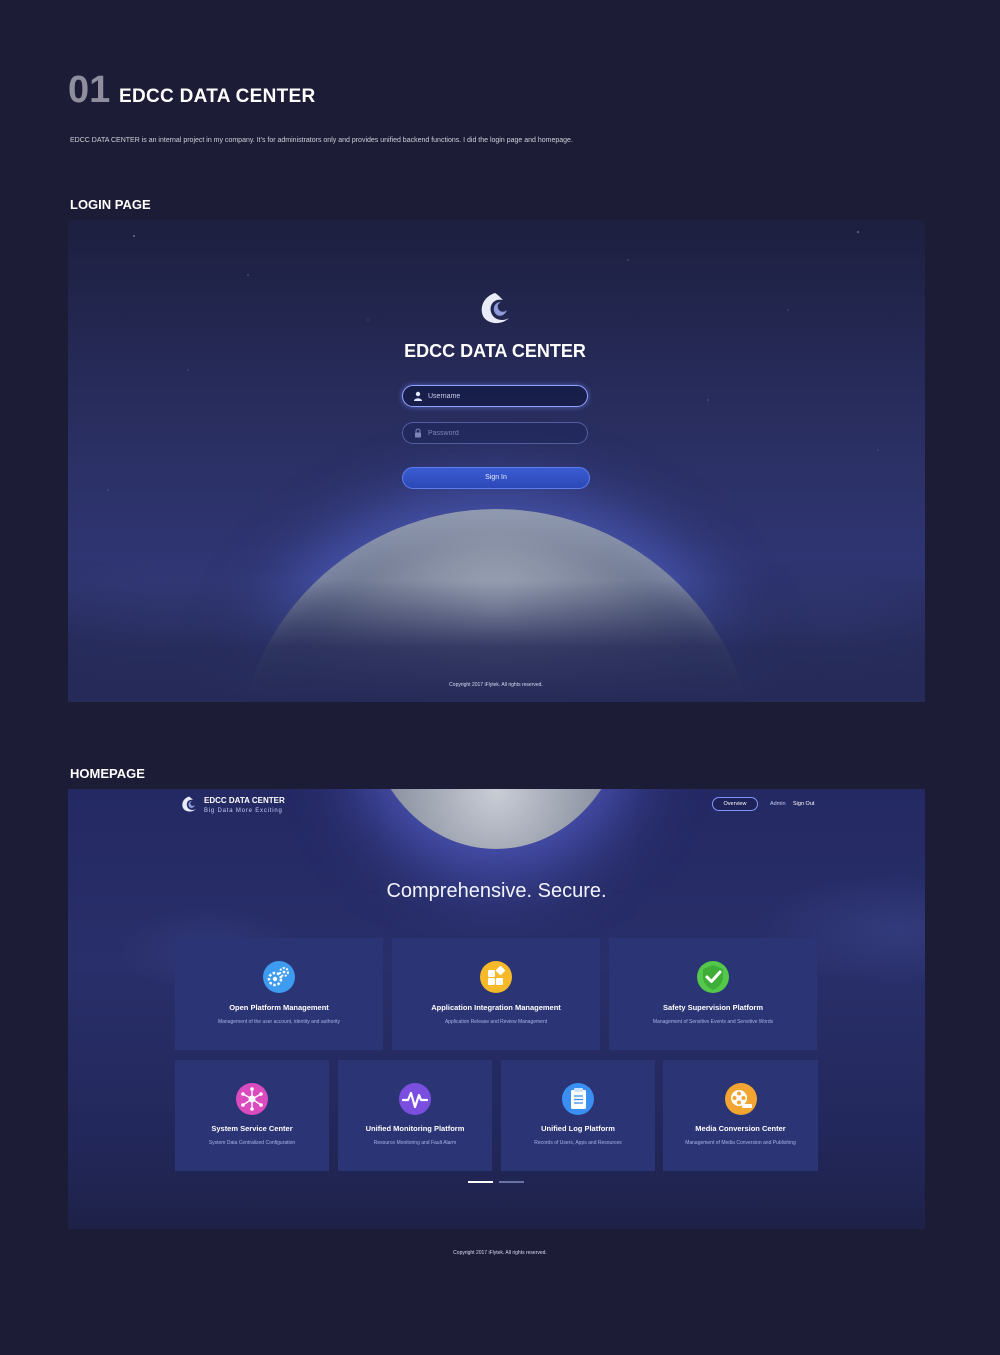  What do you see at coordinates (110, 204) in the screenshot?
I see `login-section-label: LOGIN PAGE` at bounding box center [110, 204].